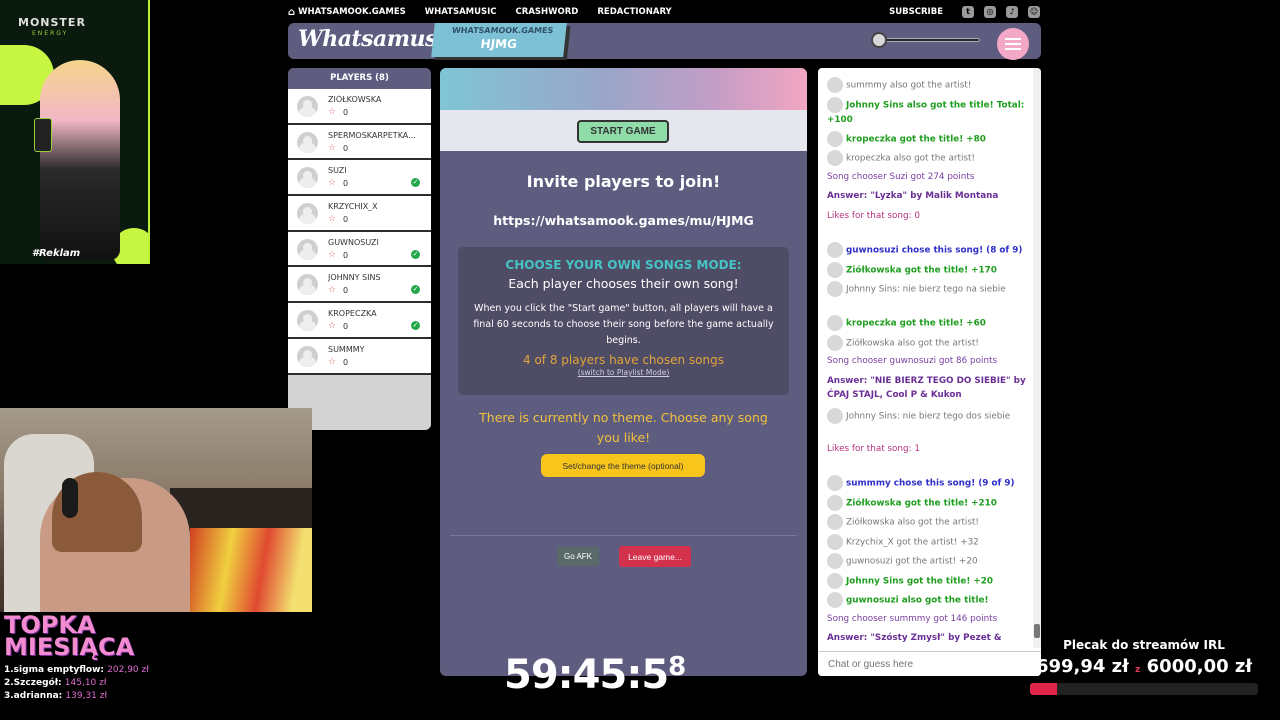 The width and height of the screenshot is (1280, 720). I want to click on discord-icon: ☺, so click(1034, 12).